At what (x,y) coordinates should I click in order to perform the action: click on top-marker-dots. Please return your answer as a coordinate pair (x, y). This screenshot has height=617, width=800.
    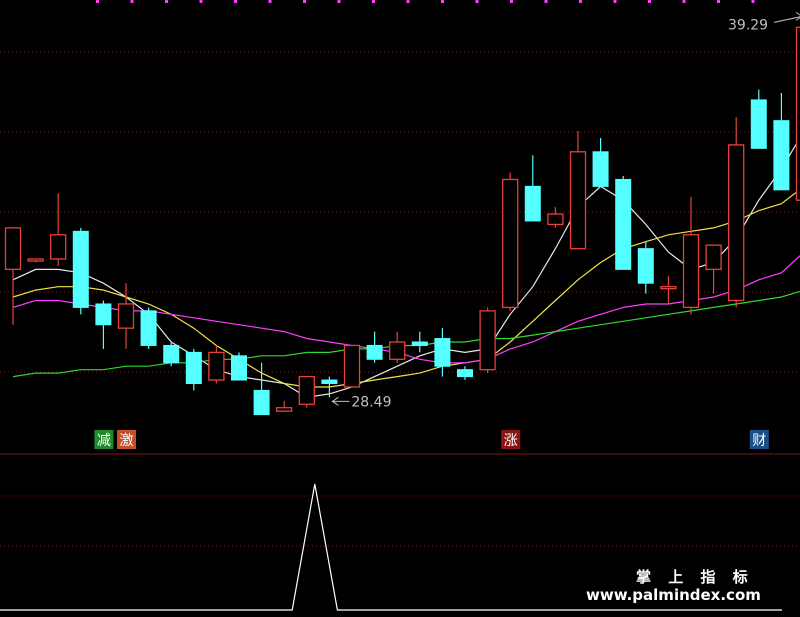
    Looking at the image, I should click on (425, 1).